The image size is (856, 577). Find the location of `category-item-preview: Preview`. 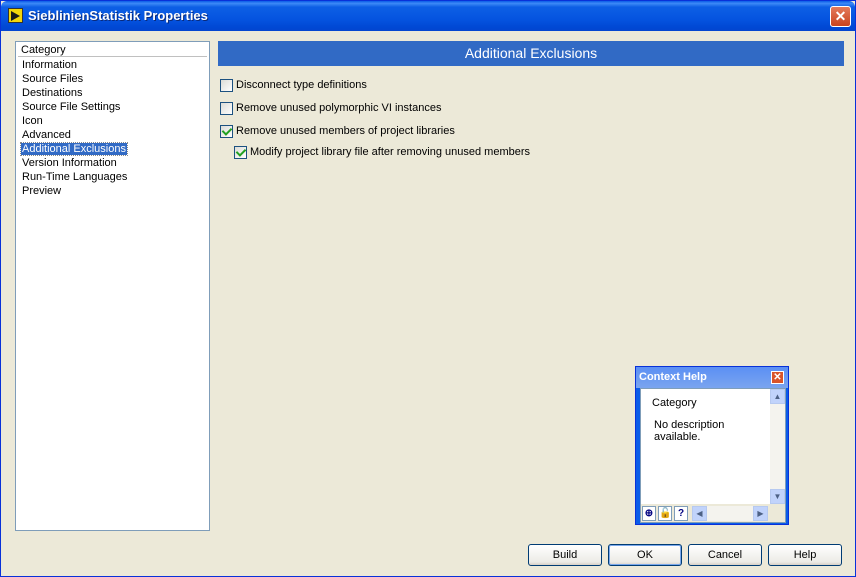

category-item-preview: Preview is located at coordinates (112, 191).